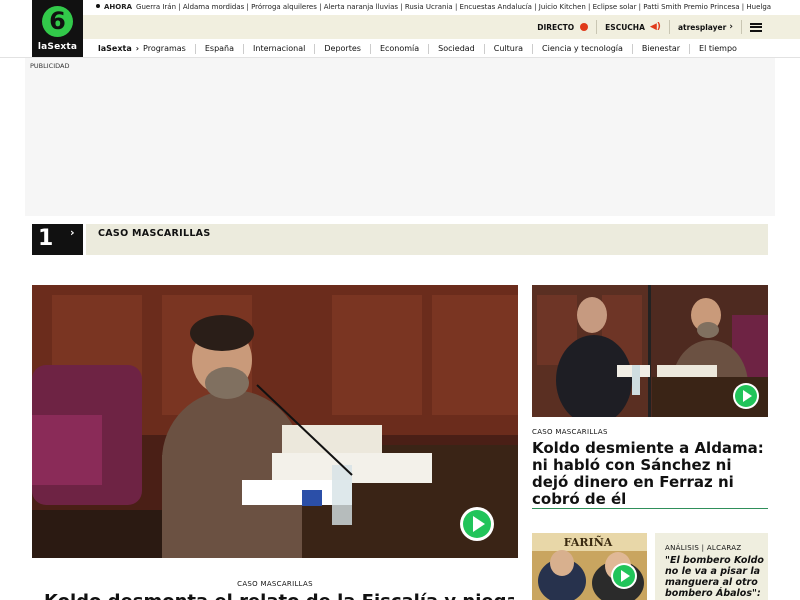 This screenshot has height=600, width=800. Describe the element at coordinates (50, 66) in the screenshot. I see `ad-label: PUBLICIDAD` at that location.